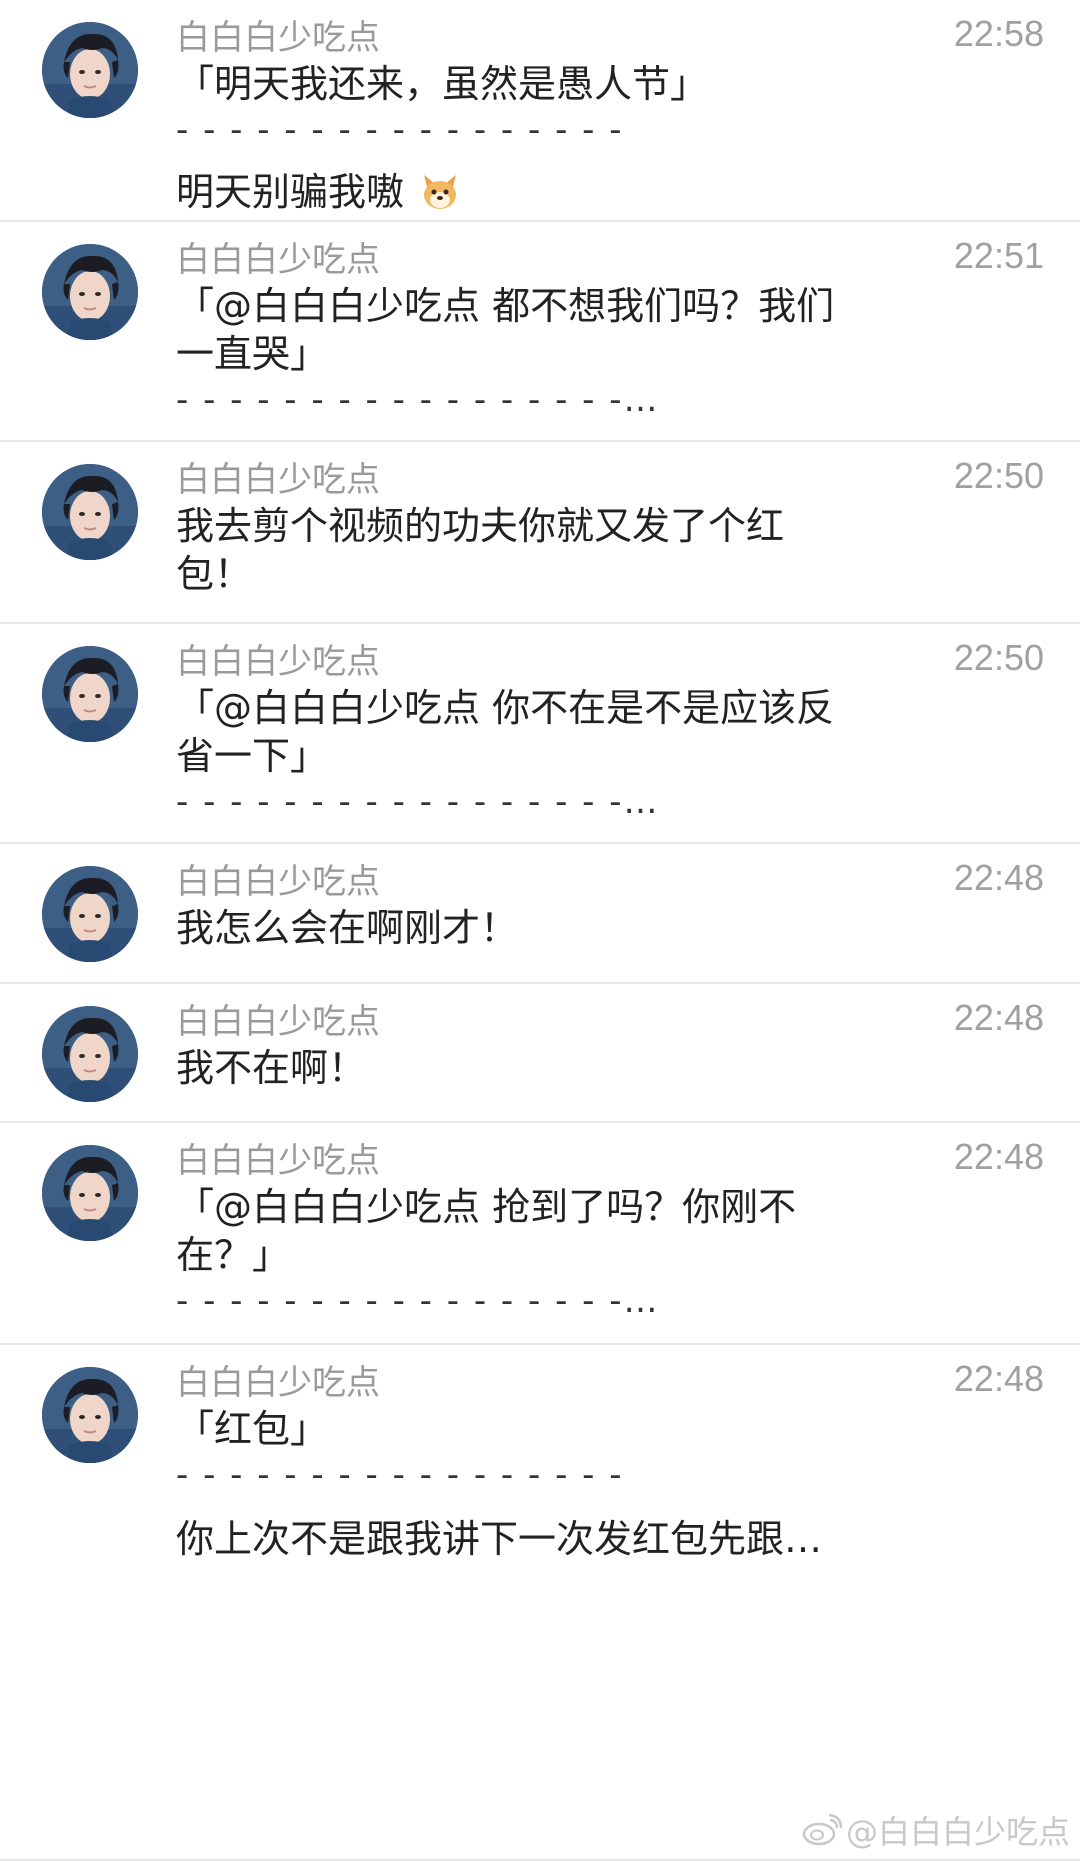  What do you see at coordinates (998, 255) in the screenshot?
I see `timestamp: 22:51` at bounding box center [998, 255].